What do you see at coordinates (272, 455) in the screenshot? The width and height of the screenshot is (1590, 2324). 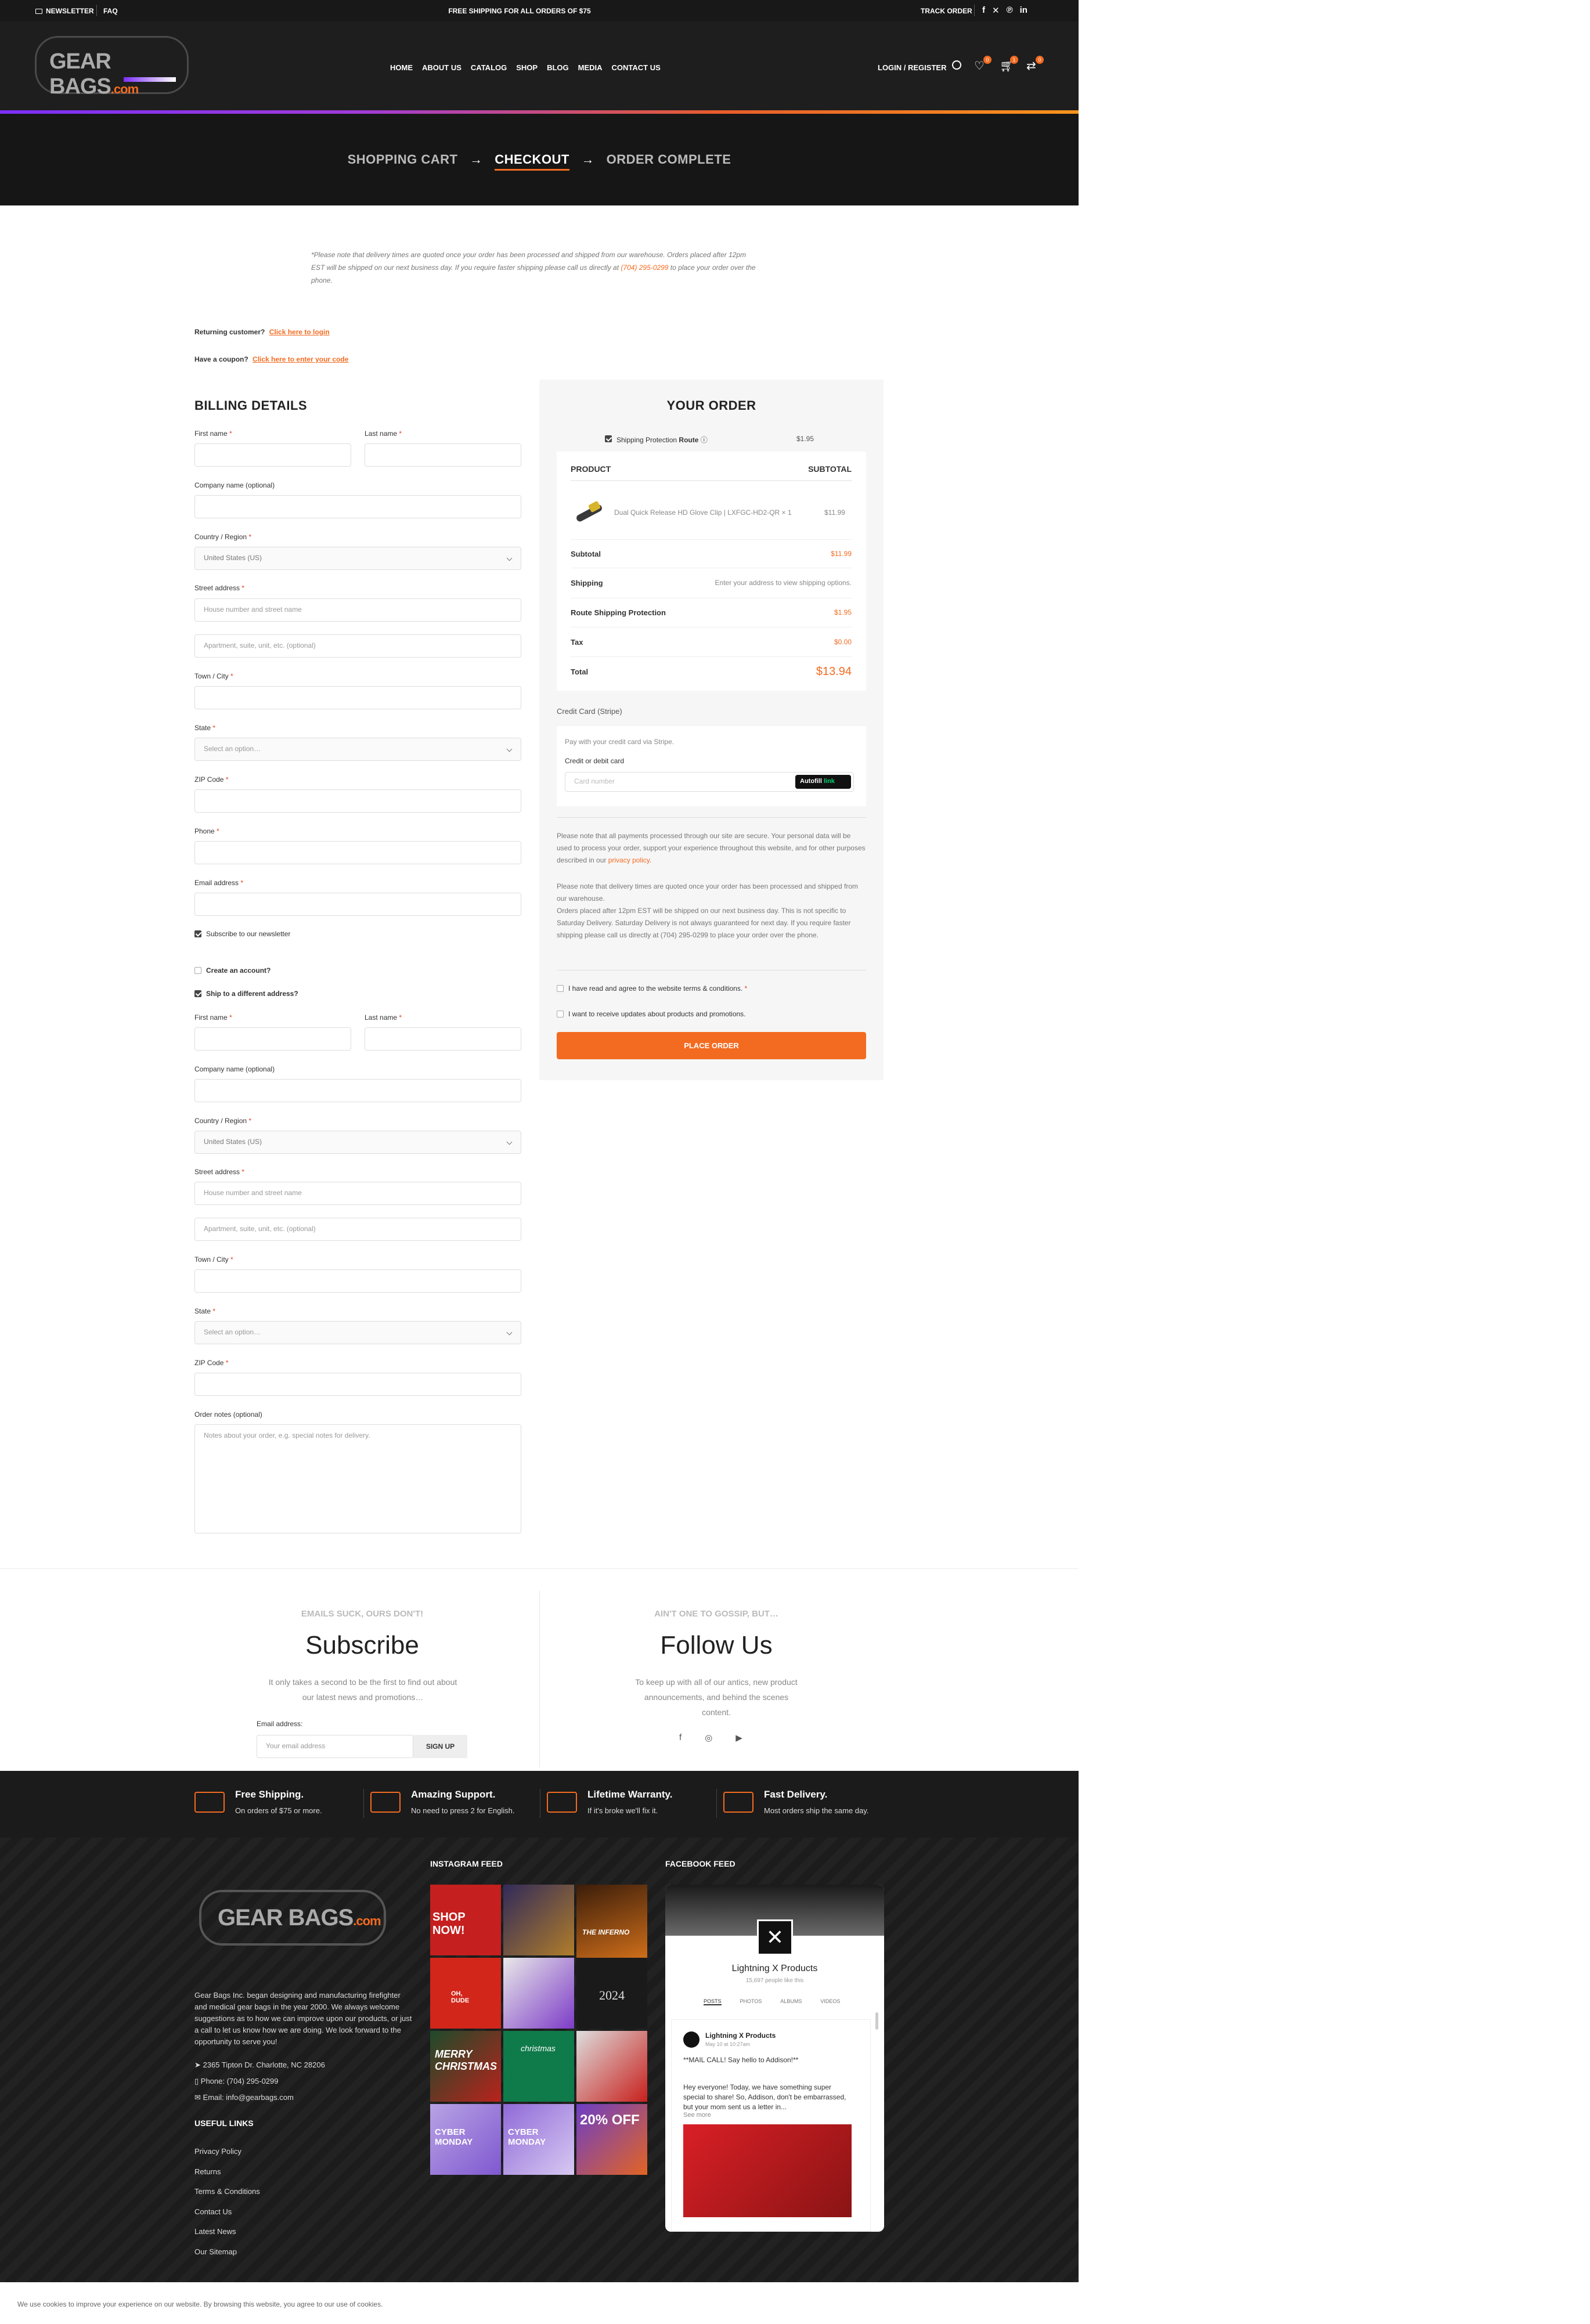 I see `billing-first-name-input` at bounding box center [272, 455].